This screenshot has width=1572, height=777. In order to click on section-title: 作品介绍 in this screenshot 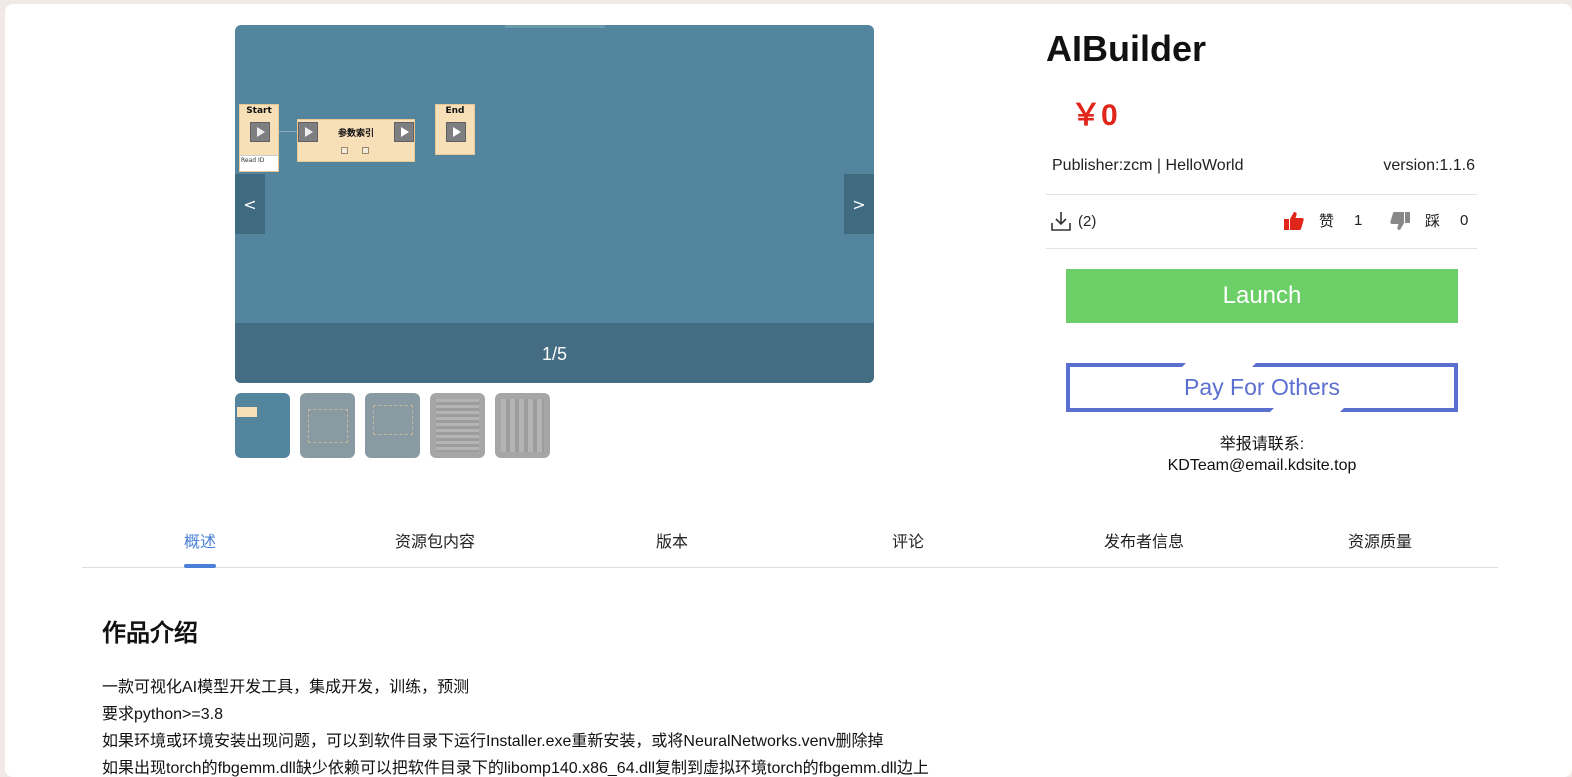, I will do `click(150, 633)`.